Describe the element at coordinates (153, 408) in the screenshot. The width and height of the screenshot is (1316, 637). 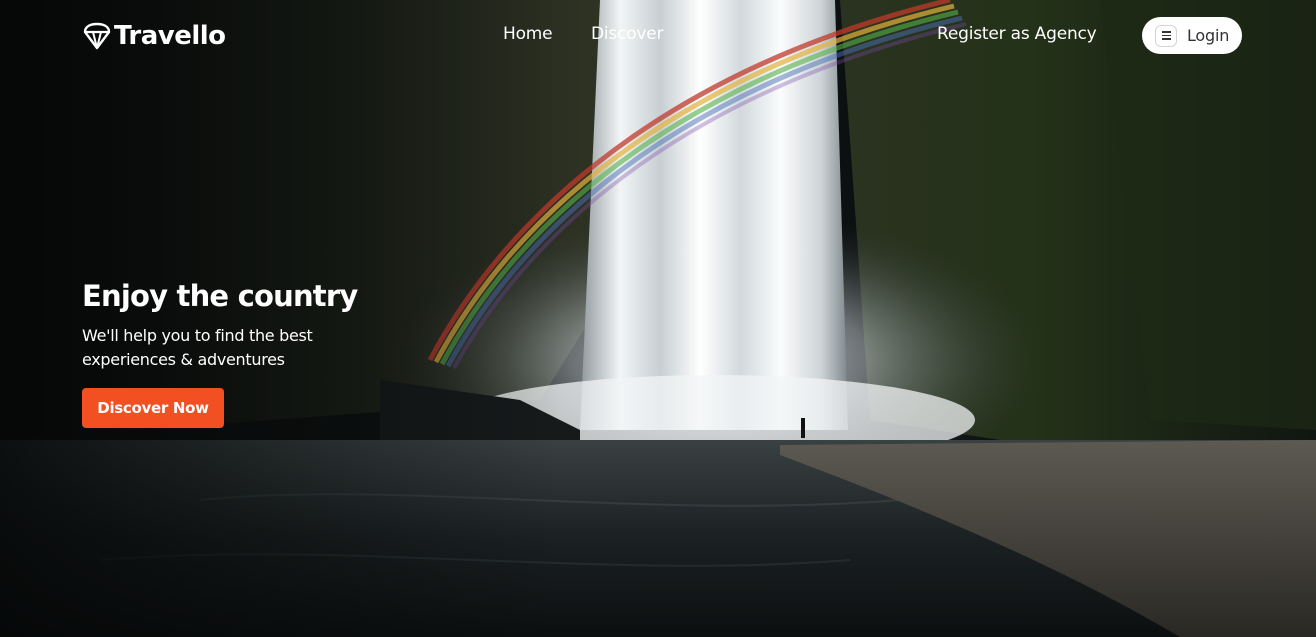
I see `discover-now-button: Discover Now` at that location.